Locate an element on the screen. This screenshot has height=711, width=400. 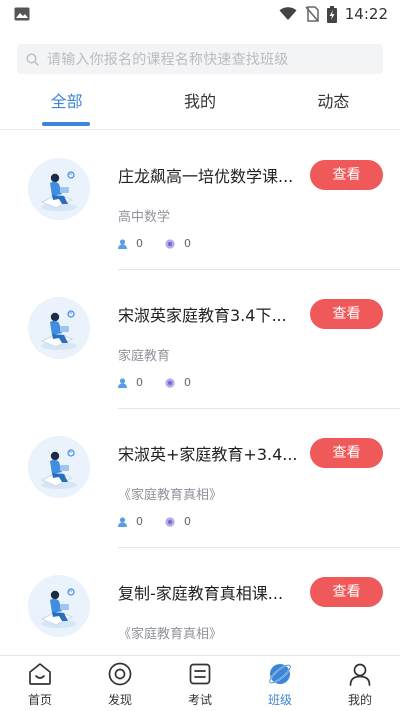
discover-icon is located at coordinates (120, 674).